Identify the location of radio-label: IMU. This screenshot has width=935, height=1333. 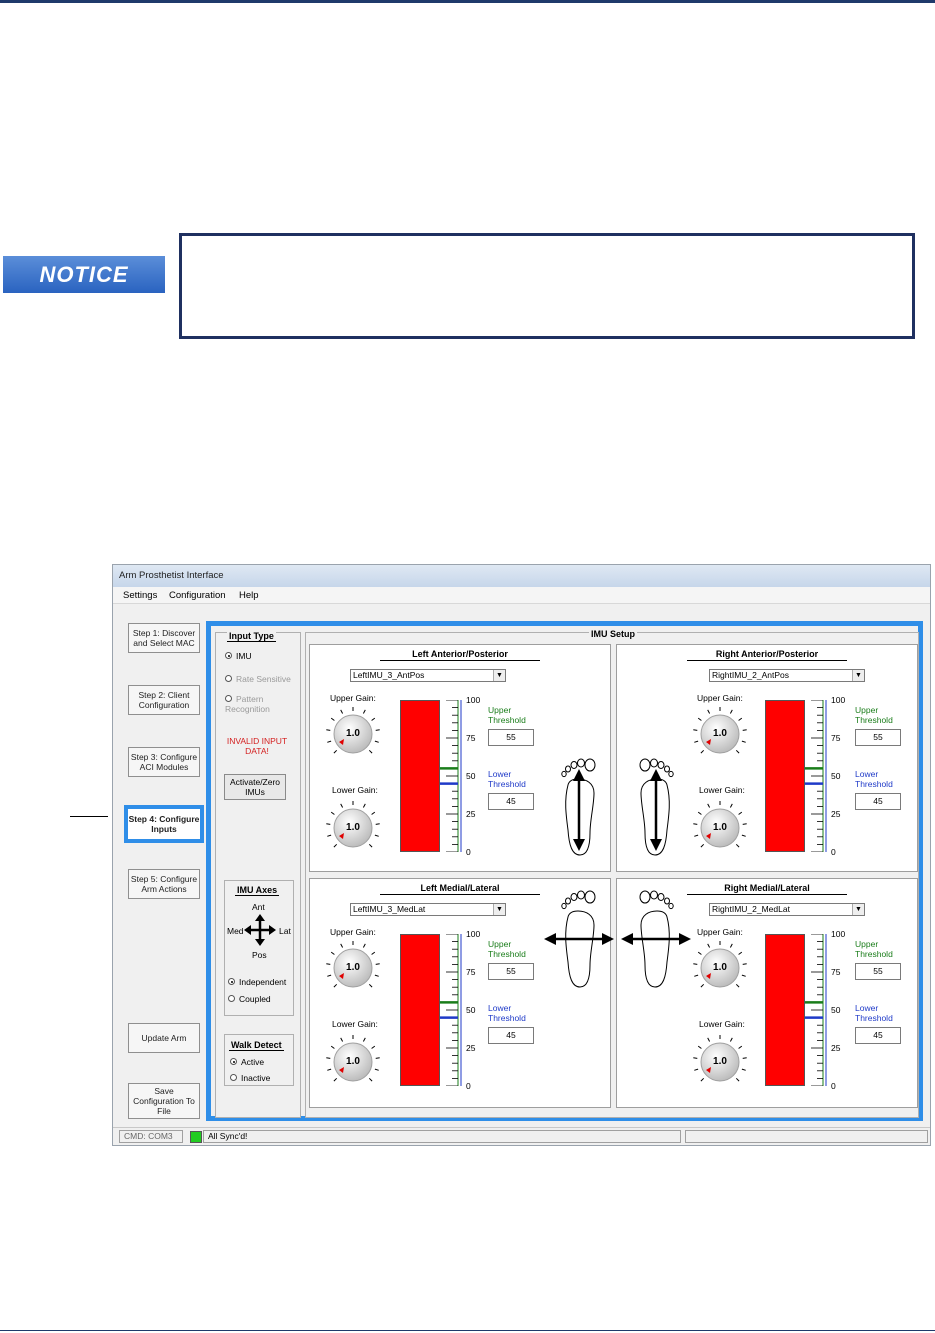
(244, 656).